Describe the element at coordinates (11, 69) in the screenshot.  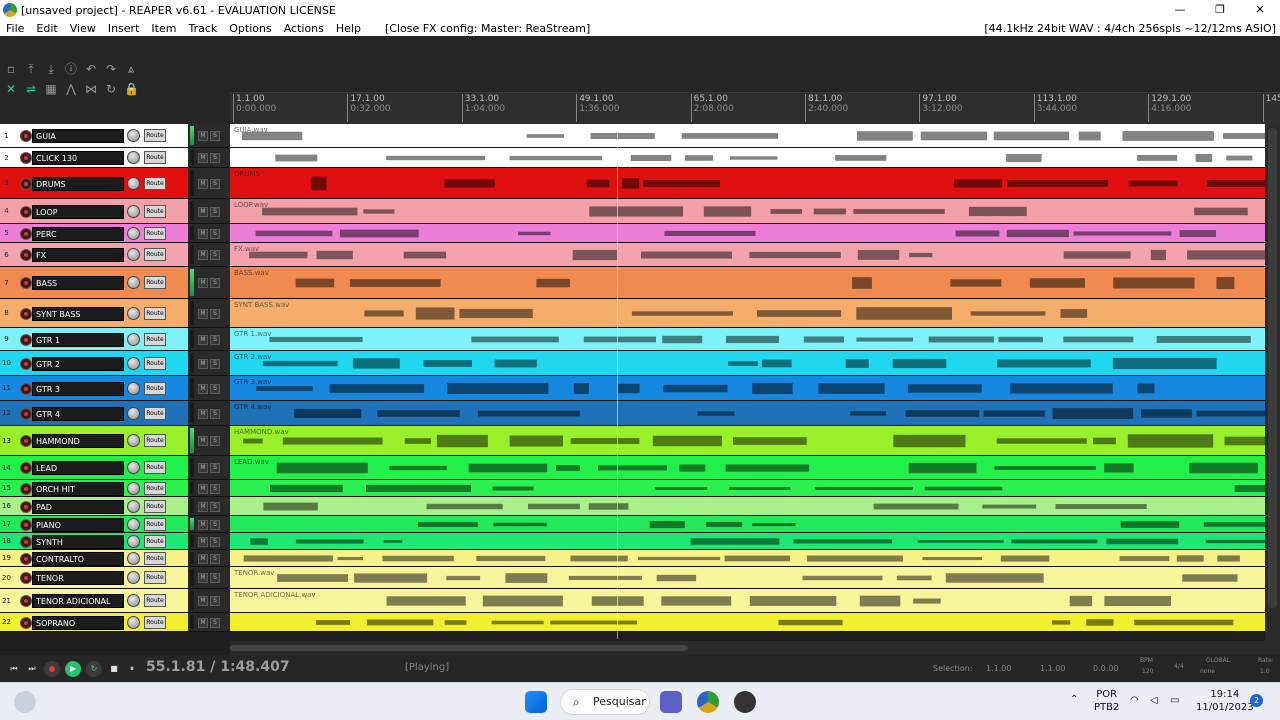
I see `new-project-icon: ▫` at that location.